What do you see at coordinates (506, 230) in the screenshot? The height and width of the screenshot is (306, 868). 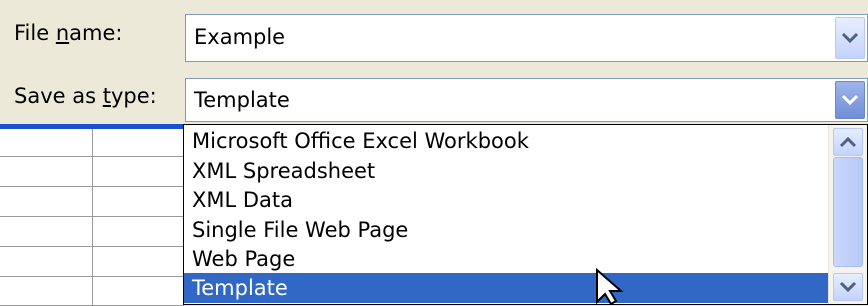 I see `list-item: Single File Web Page` at bounding box center [506, 230].